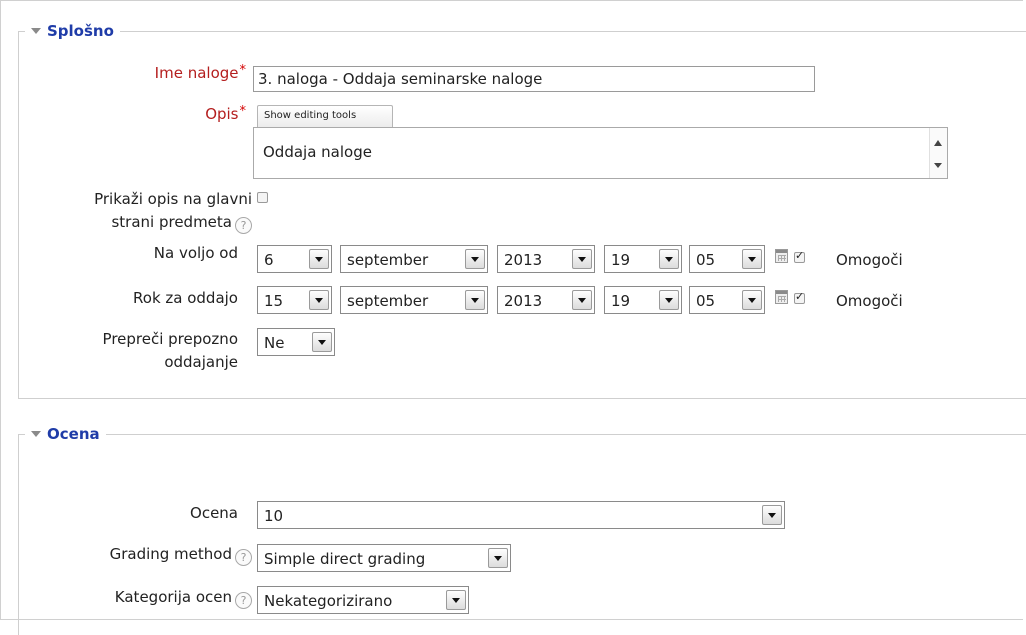 The height and width of the screenshot is (635, 1026). What do you see at coordinates (643, 300) in the screenshot?
I see `due-hour-select: 19` at bounding box center [643, 300].